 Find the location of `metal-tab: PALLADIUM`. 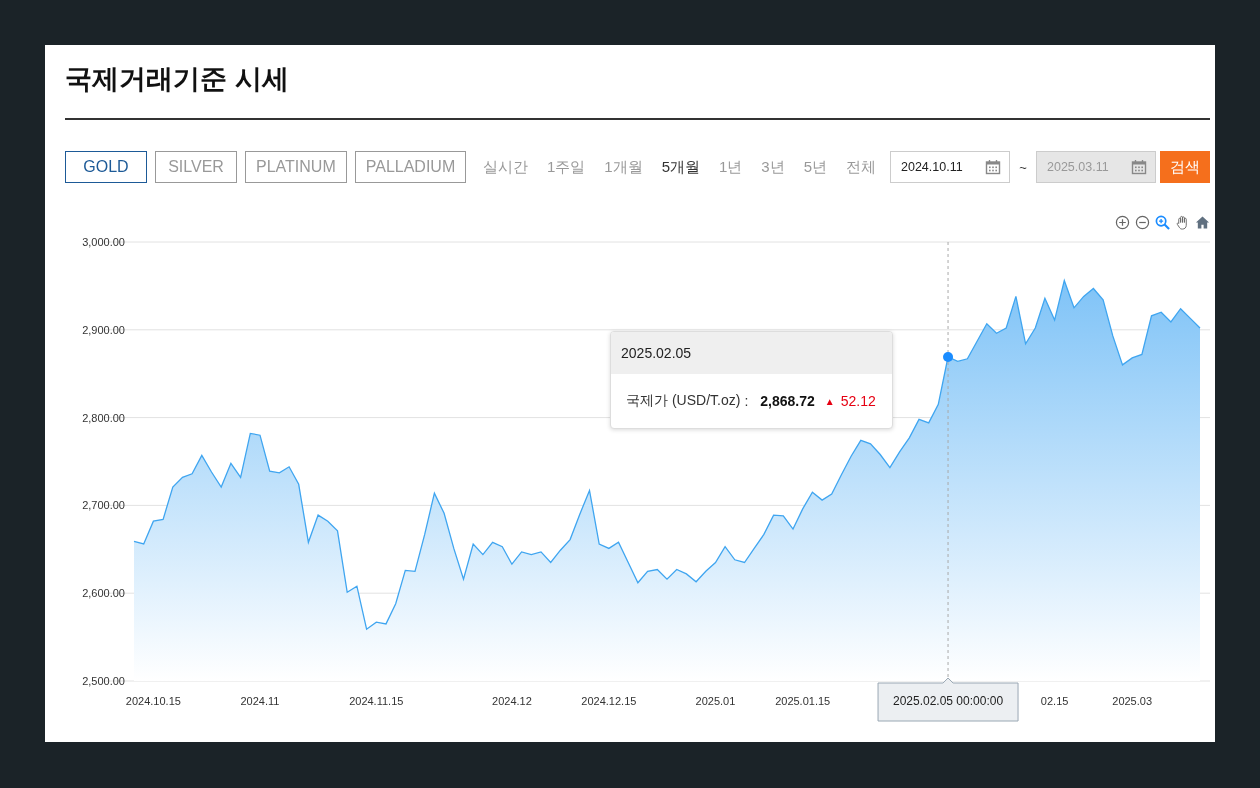

metal-tab: PALLADIUM is located at coordinates (410, 167).